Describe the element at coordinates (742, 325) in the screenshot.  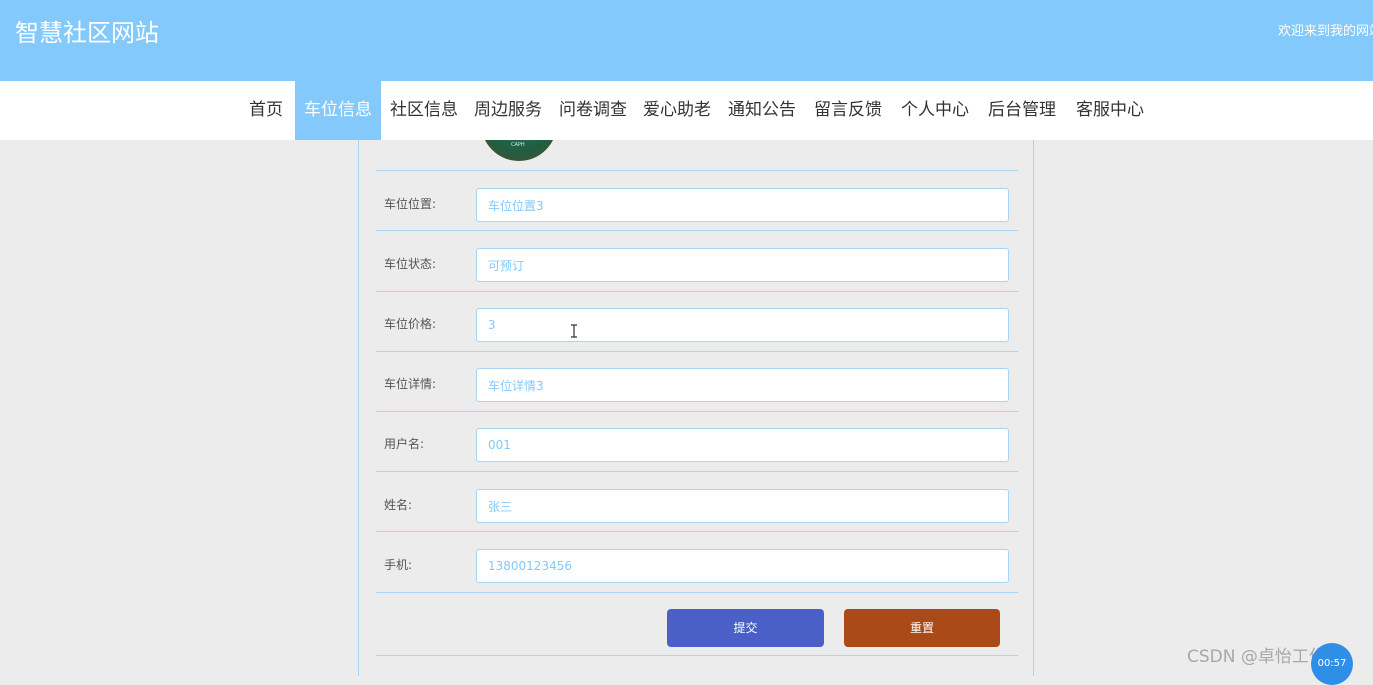
I see `parking-price-input` at that location.